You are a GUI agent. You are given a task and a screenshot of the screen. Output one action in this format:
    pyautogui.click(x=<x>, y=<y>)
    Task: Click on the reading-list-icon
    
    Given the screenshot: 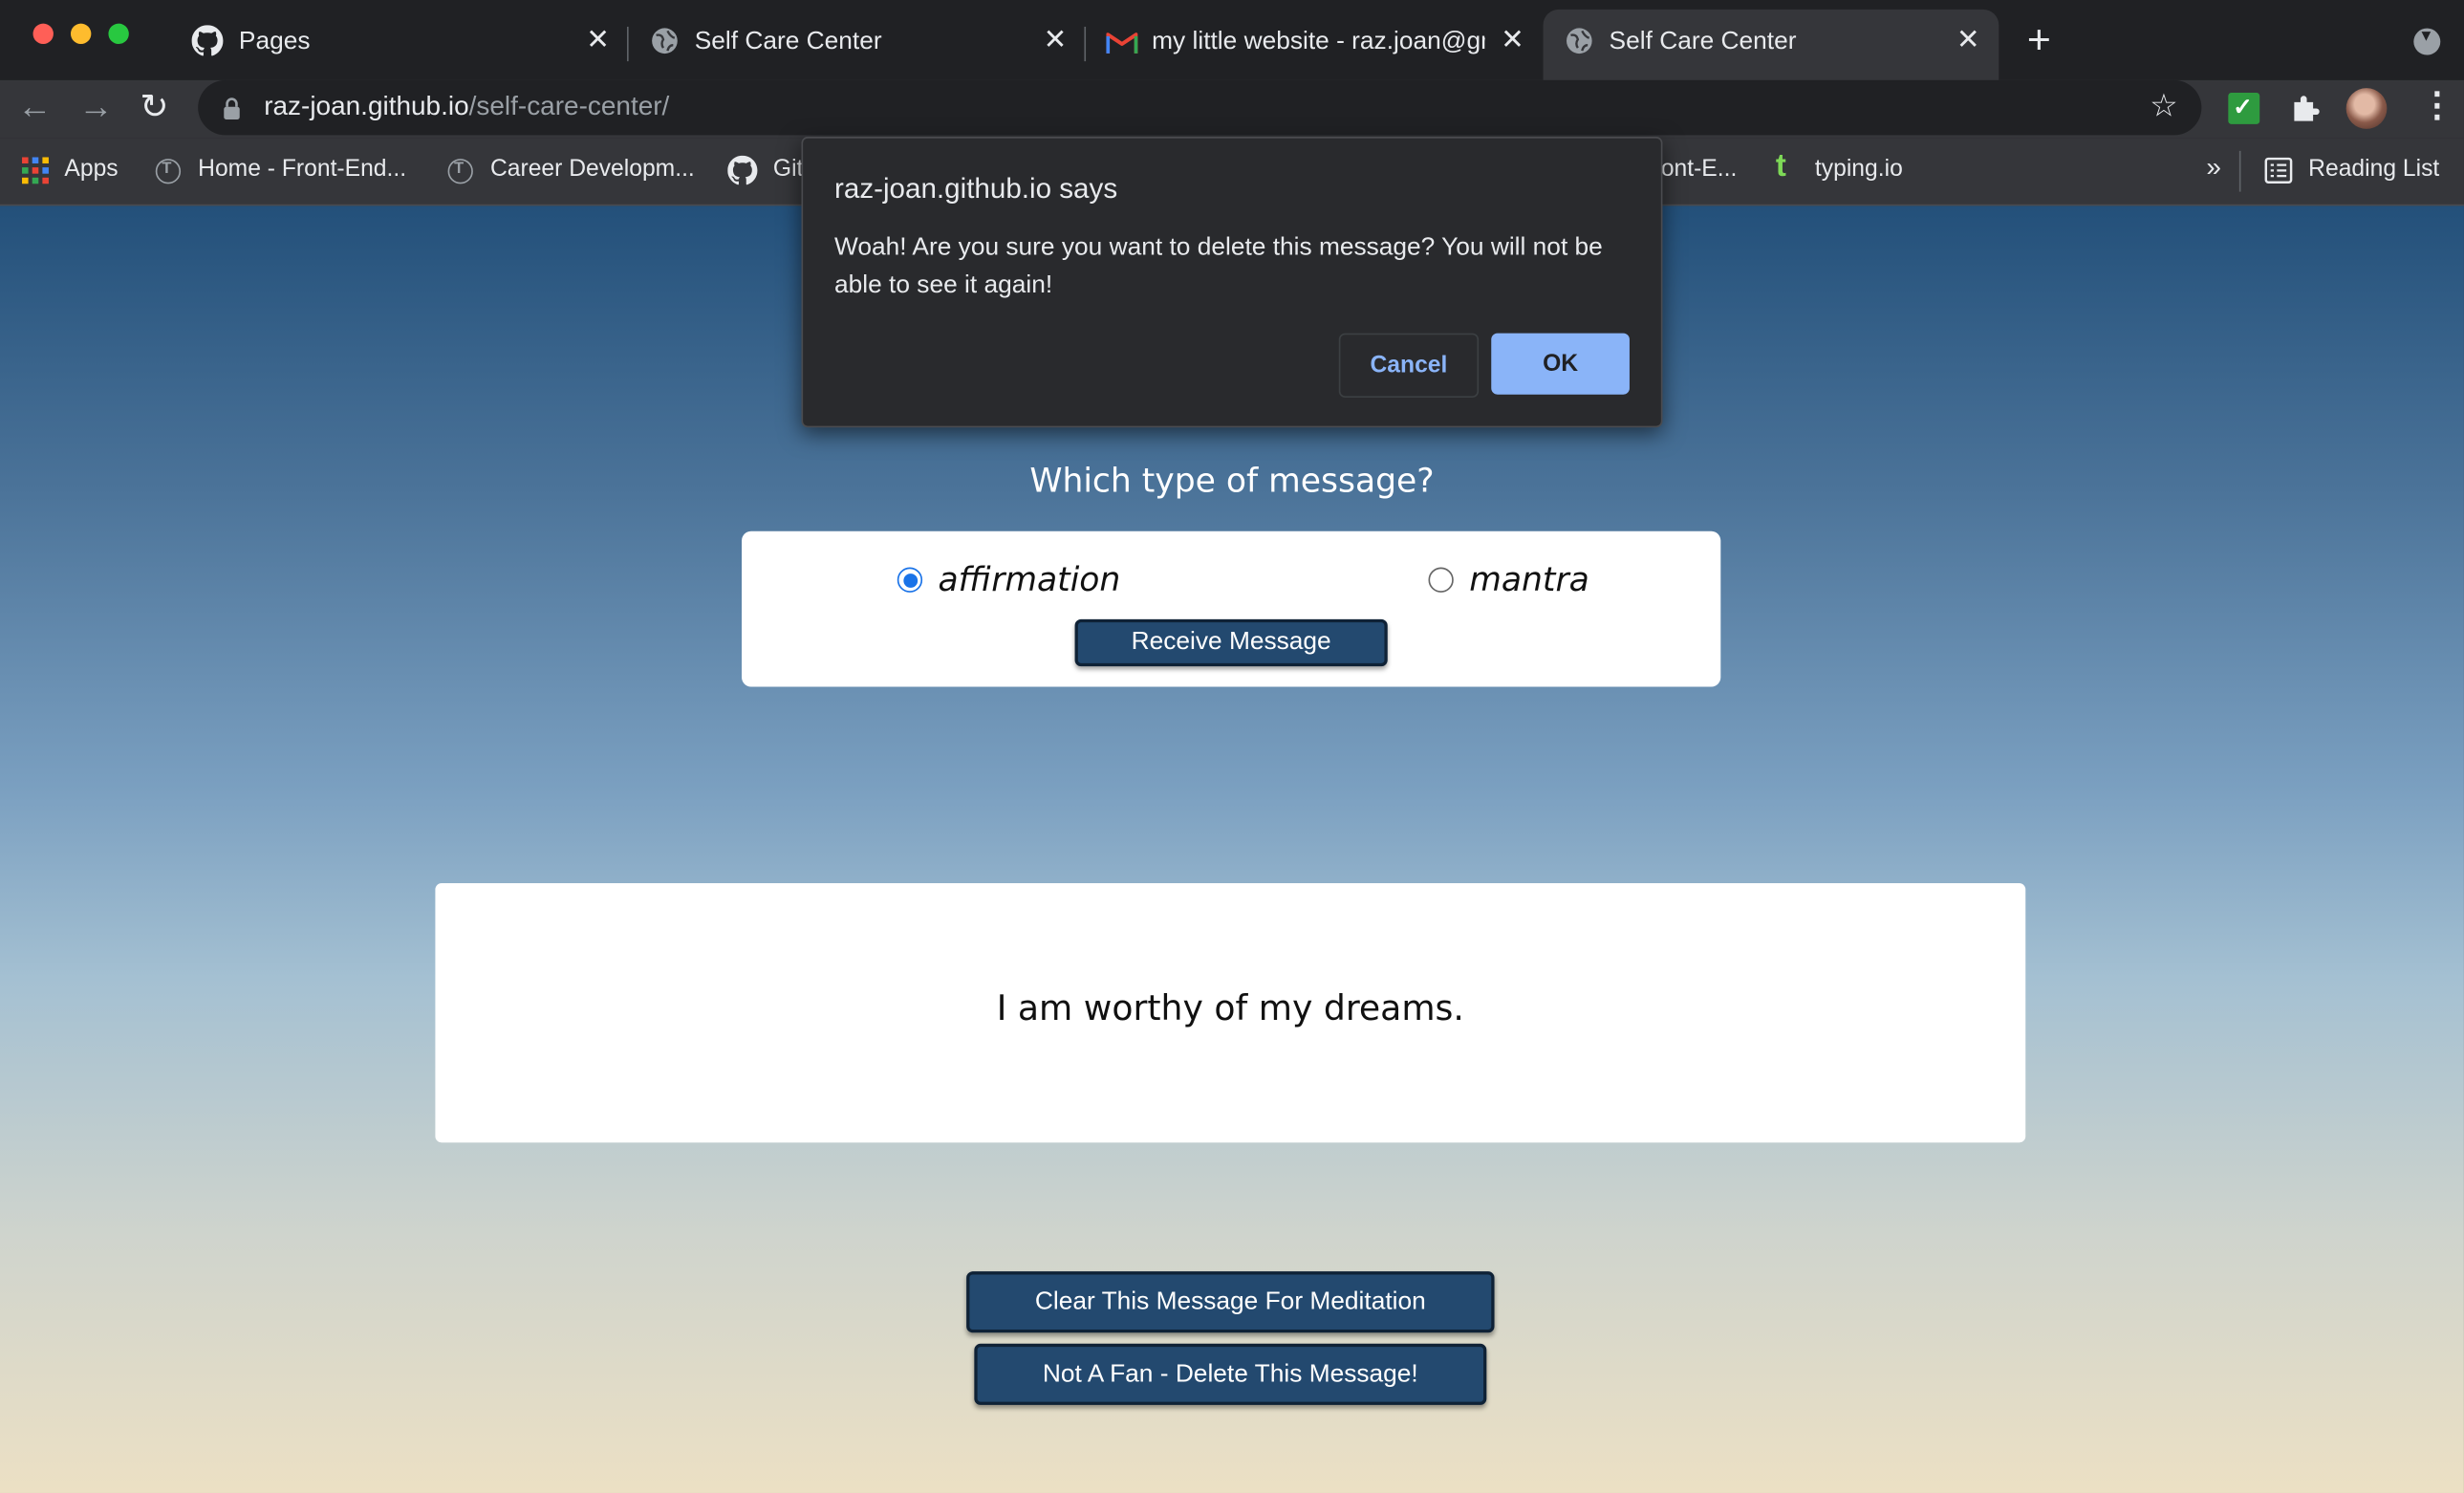 What is the action you would take?
    pyautogui.click(x=2279, y=170)
    